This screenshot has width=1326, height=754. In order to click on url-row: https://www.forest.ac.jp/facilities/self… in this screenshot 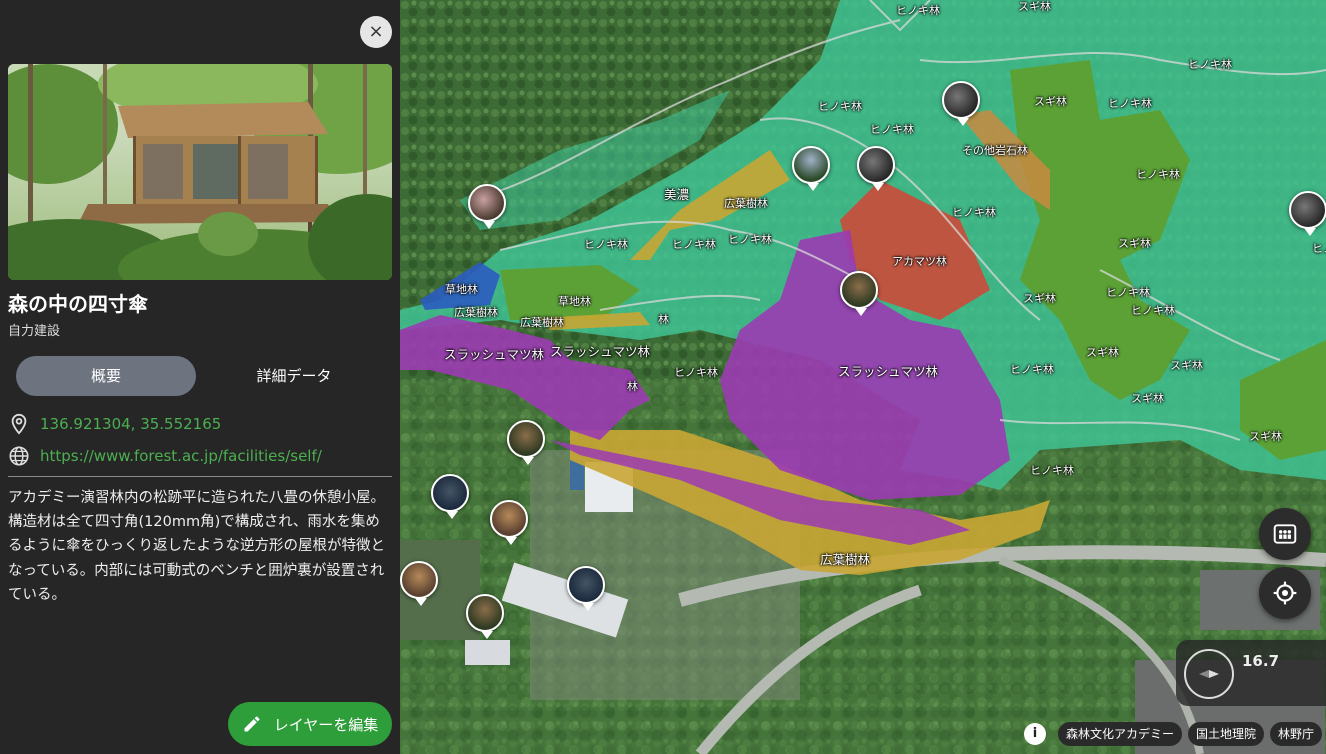, I will do `click(165, 456)`.